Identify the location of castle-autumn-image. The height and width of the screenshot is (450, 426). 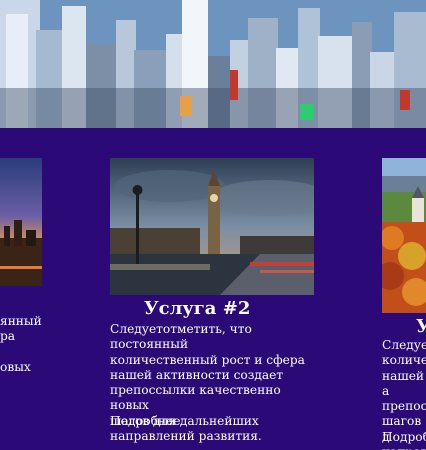
(404, 235).